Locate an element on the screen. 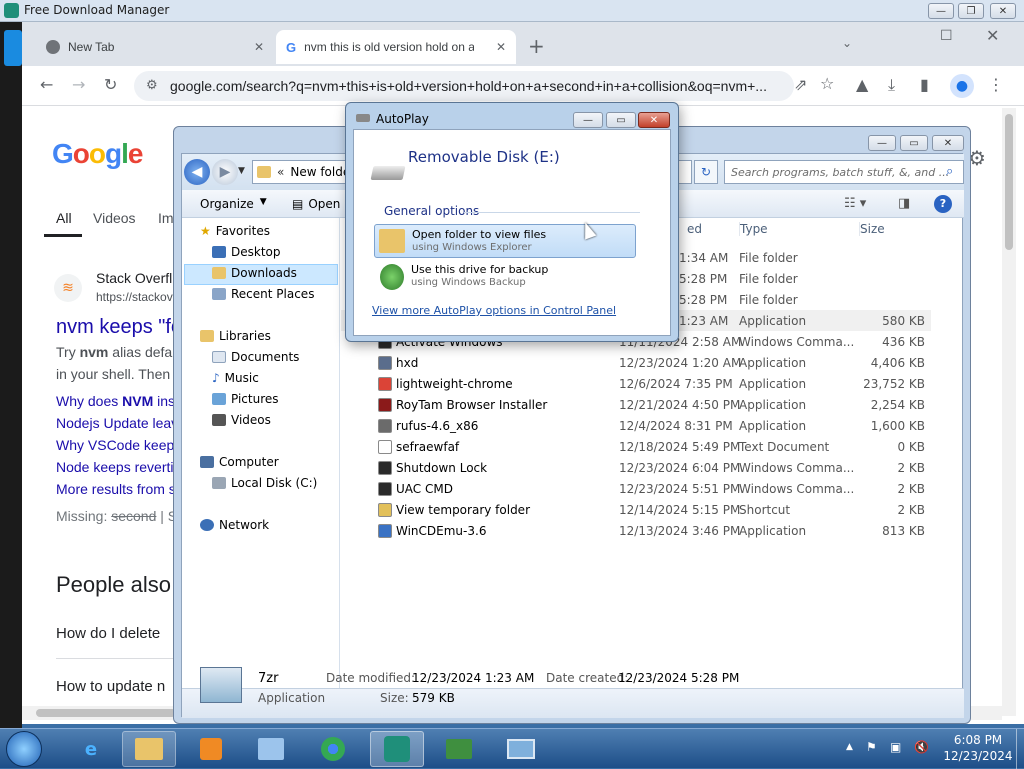 This screenshot has height=769, width=1024. new-tab-icon: + is located at coordinates (536, 46).